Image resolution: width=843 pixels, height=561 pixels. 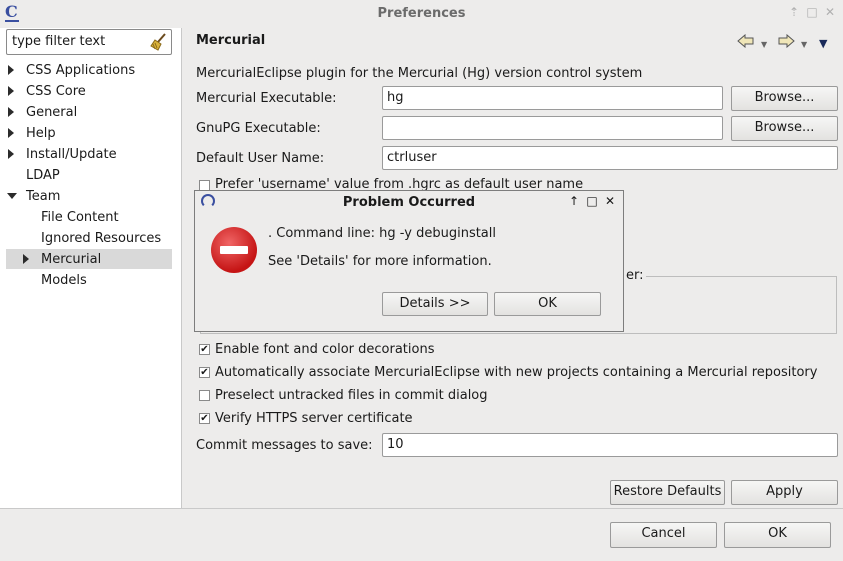 I want to click on tree-item-mercurial: Mercurial, so click(x=62, y=259).